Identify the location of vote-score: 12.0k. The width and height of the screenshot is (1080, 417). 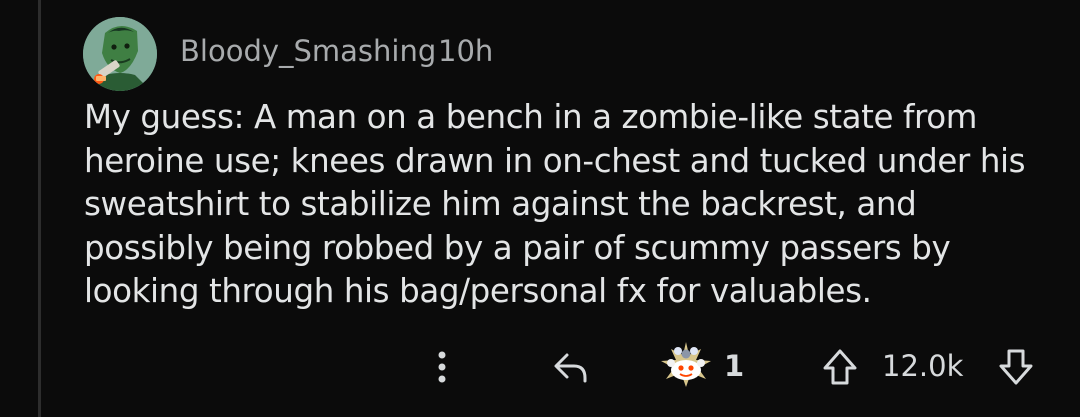
(923, 366).